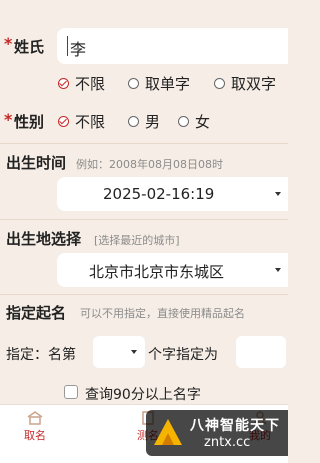  I want to click on gender-option-label: 男, so click(153, 122).